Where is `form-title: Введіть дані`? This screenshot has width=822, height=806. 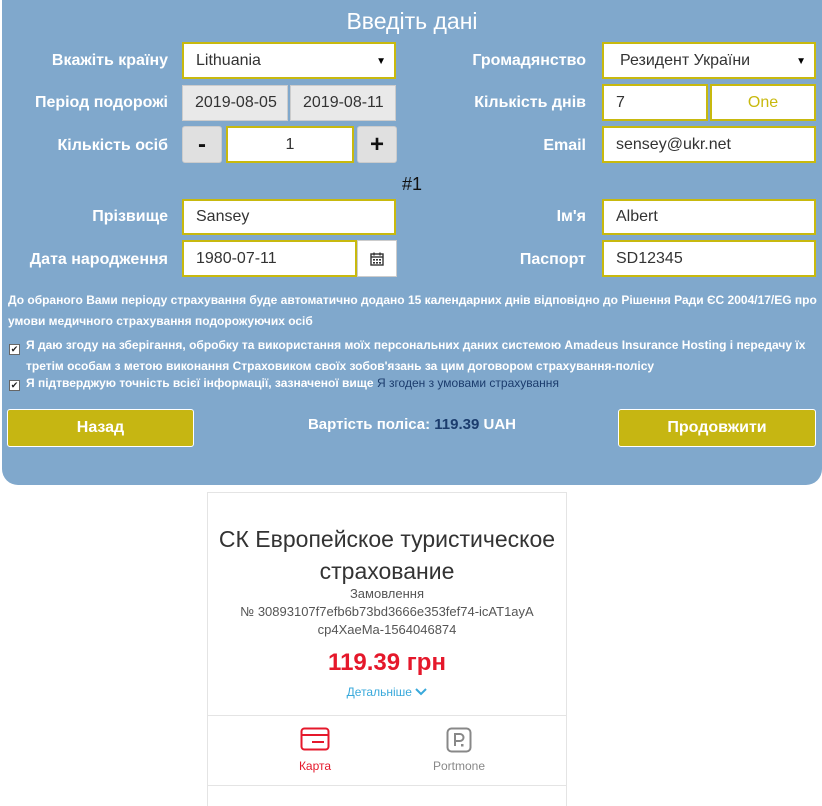
form-title: Введіть дані is located at coordinates (412, 21).